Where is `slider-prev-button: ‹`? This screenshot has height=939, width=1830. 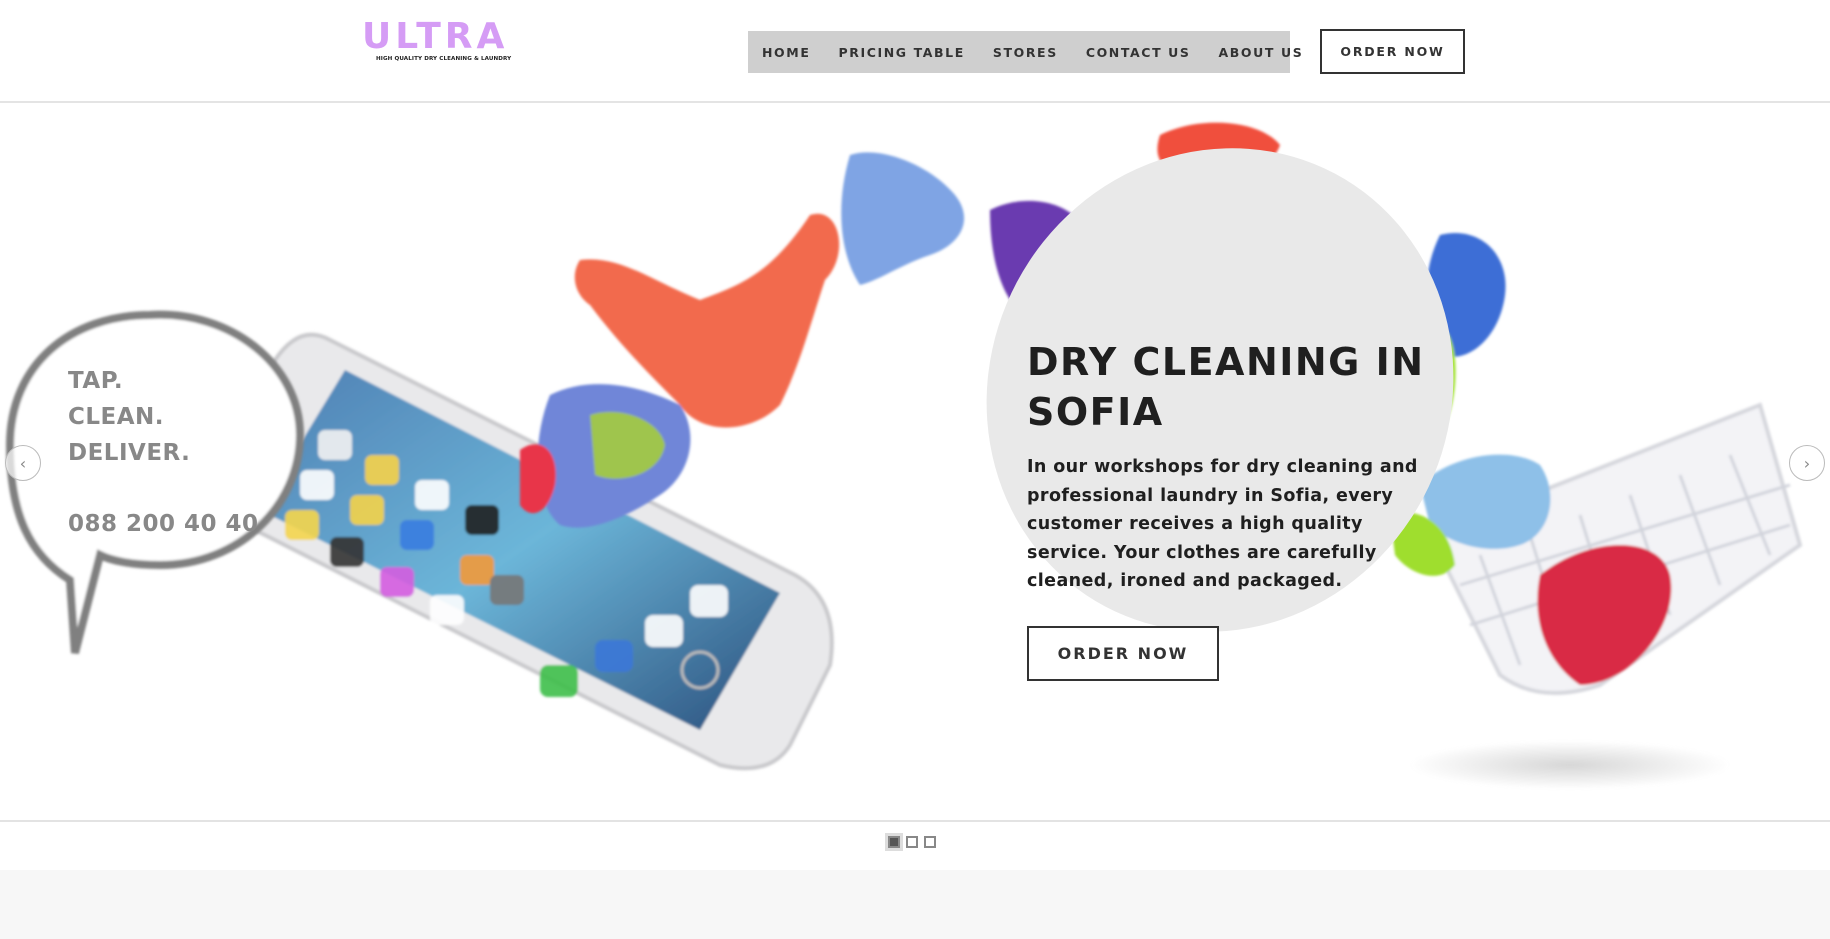
slider-prev-button: ‹ is located at coordinates (23, 463).